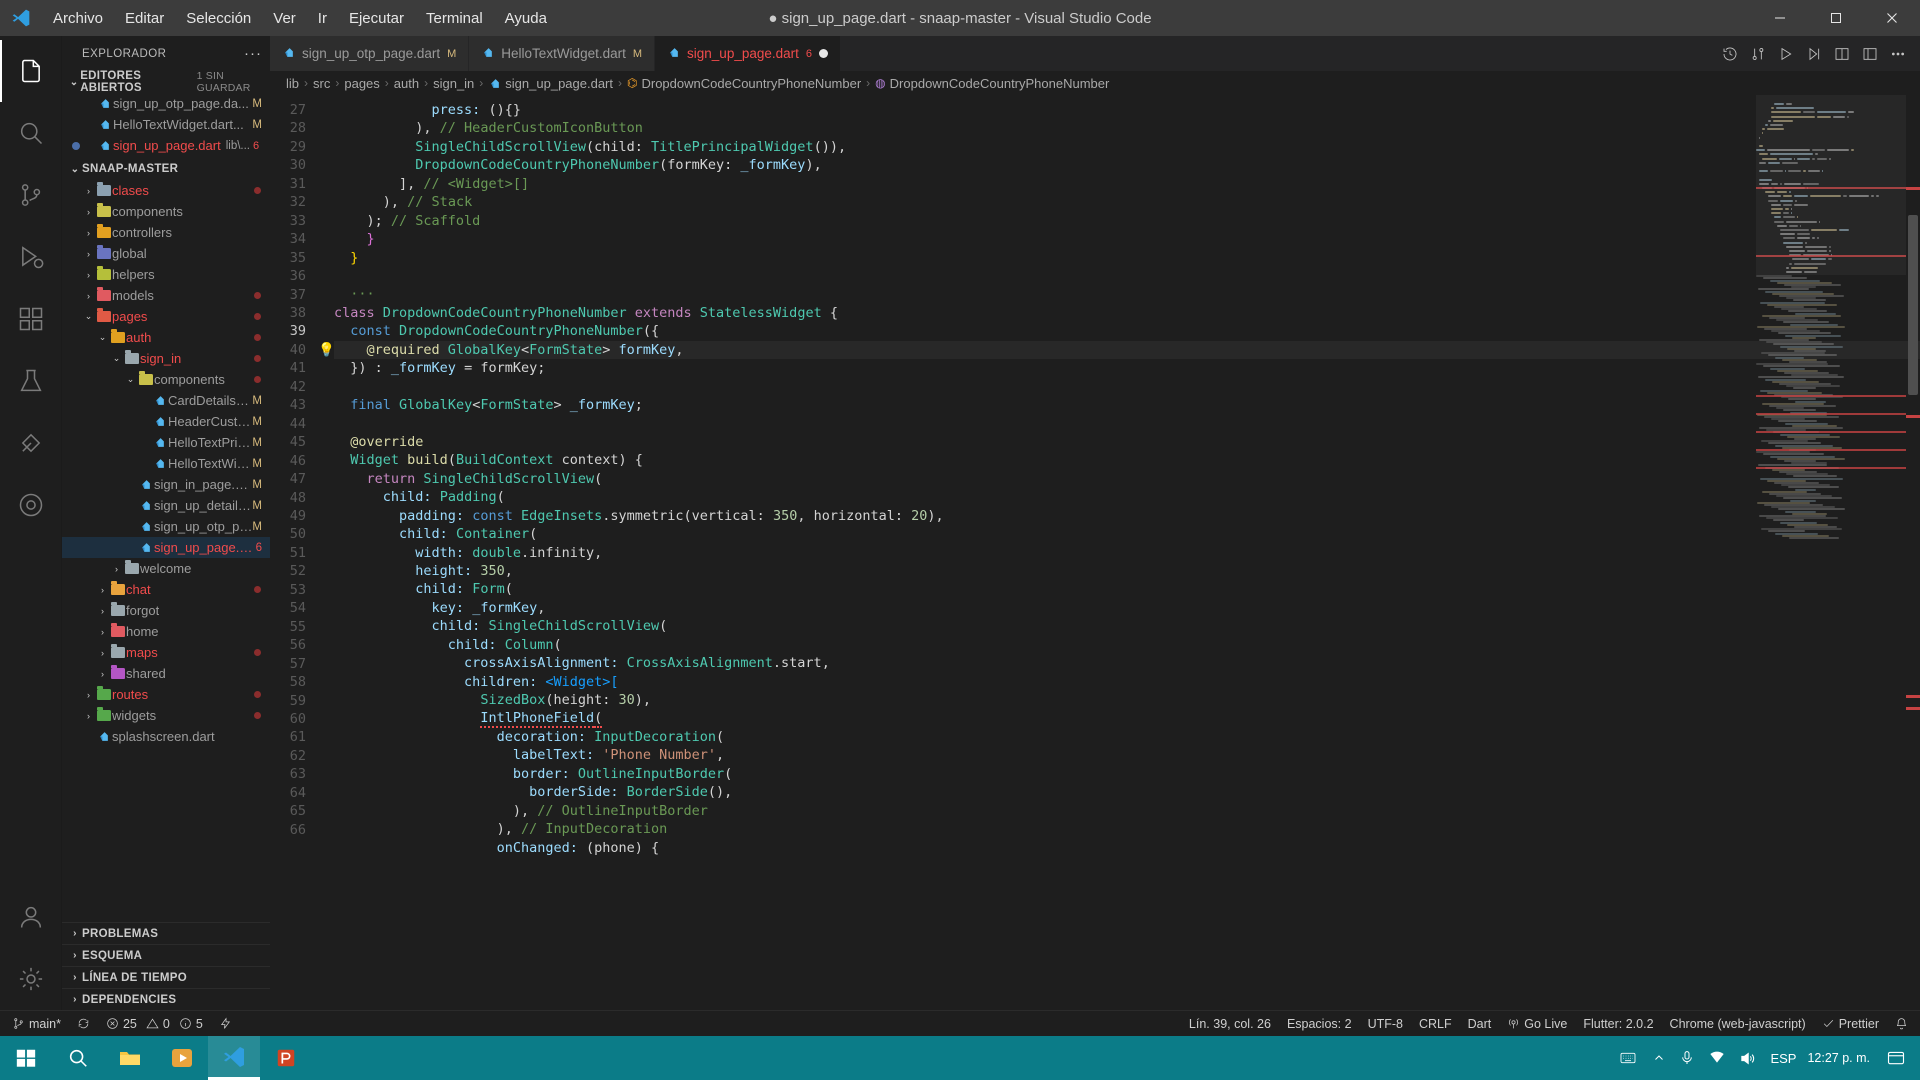 This screenshot has height=1080, width=1920. I want to click on panel-linea-de-tiempo: › LÍNEA DE TIEMPO, so click(166, 977).